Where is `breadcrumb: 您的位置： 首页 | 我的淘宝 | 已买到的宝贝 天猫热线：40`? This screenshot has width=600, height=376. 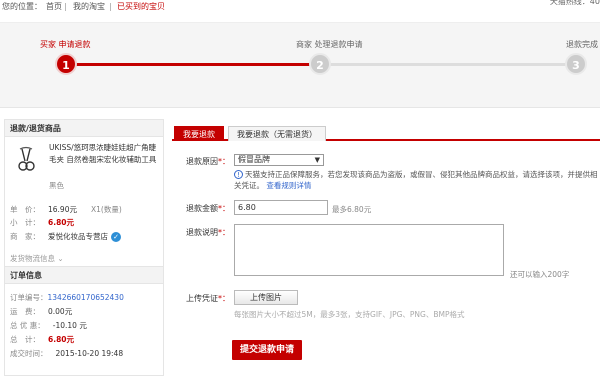 breadcrumb: 您的位置： 首页 | 我的淘宝 | 已买到的宝贝 天猫热线：40 is located at coordinates (300, 7).